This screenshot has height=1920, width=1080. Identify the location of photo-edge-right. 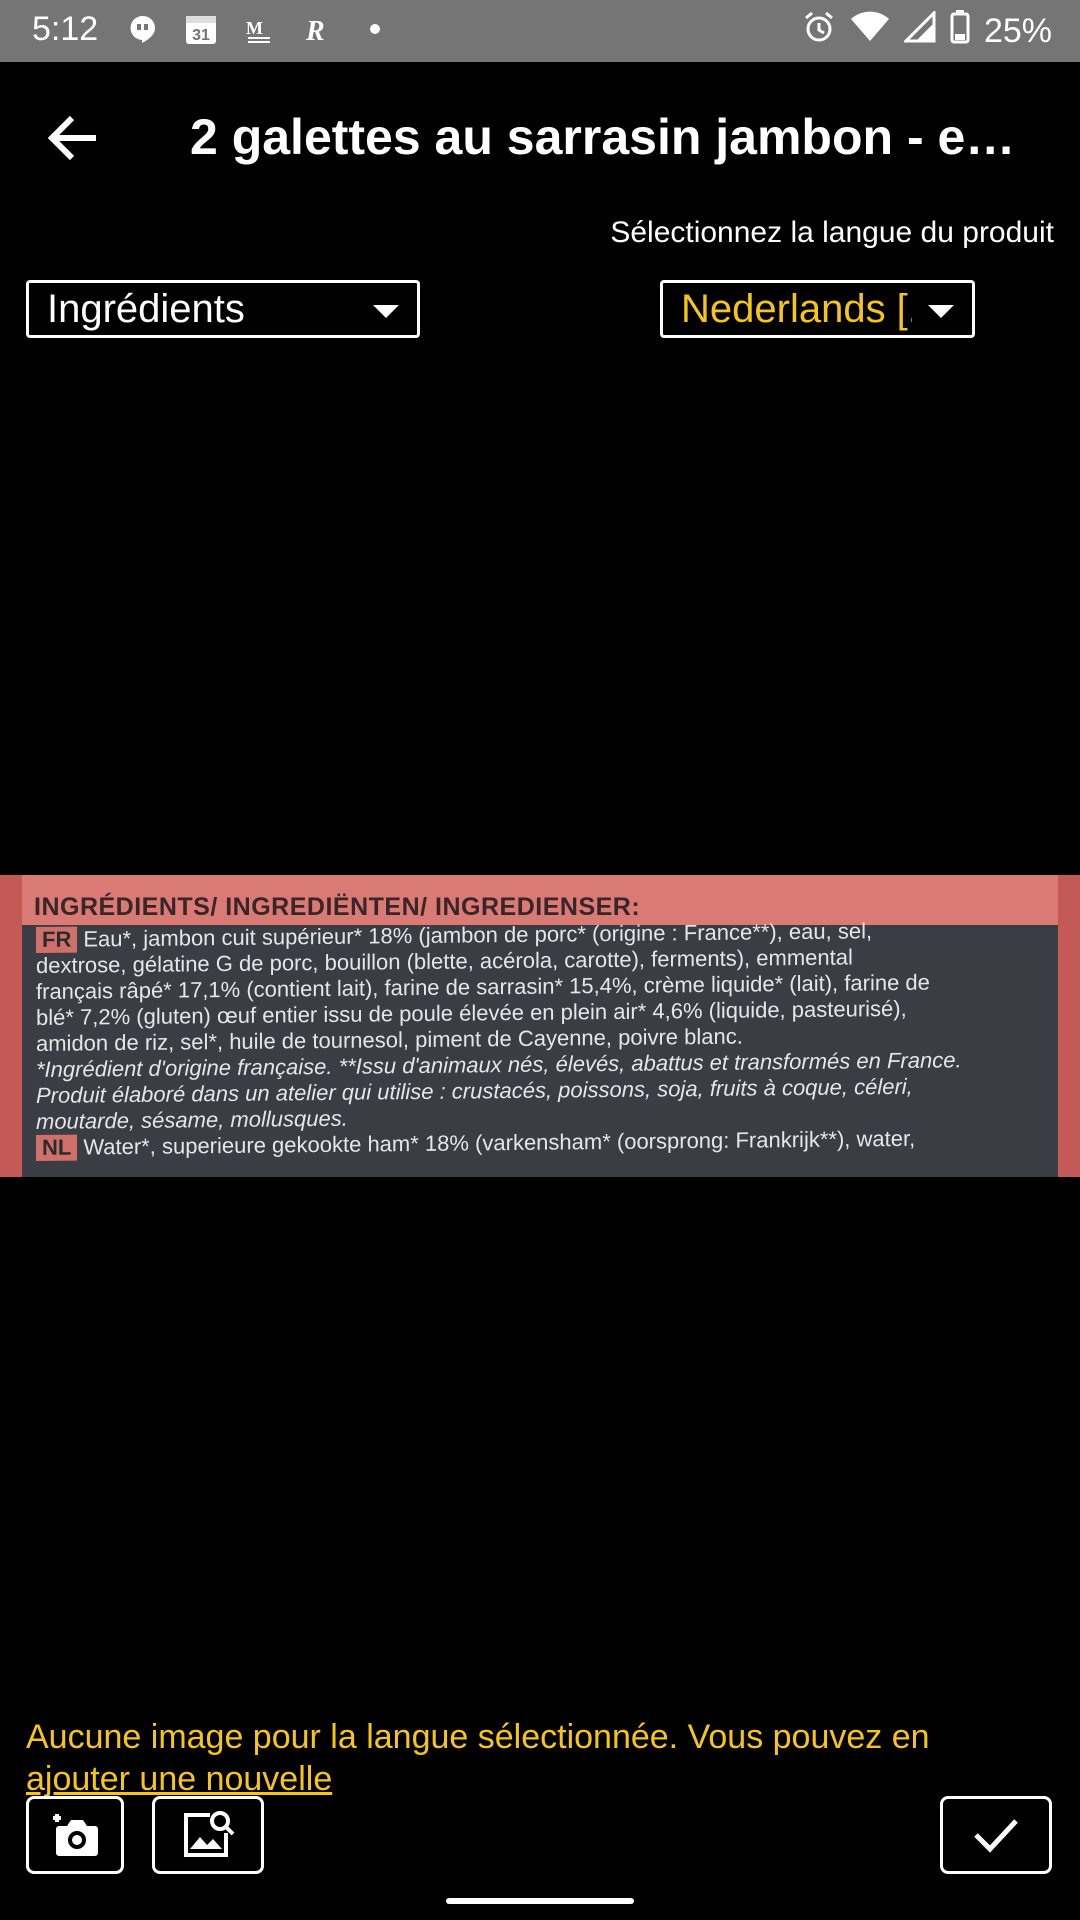
(1069, 1026).